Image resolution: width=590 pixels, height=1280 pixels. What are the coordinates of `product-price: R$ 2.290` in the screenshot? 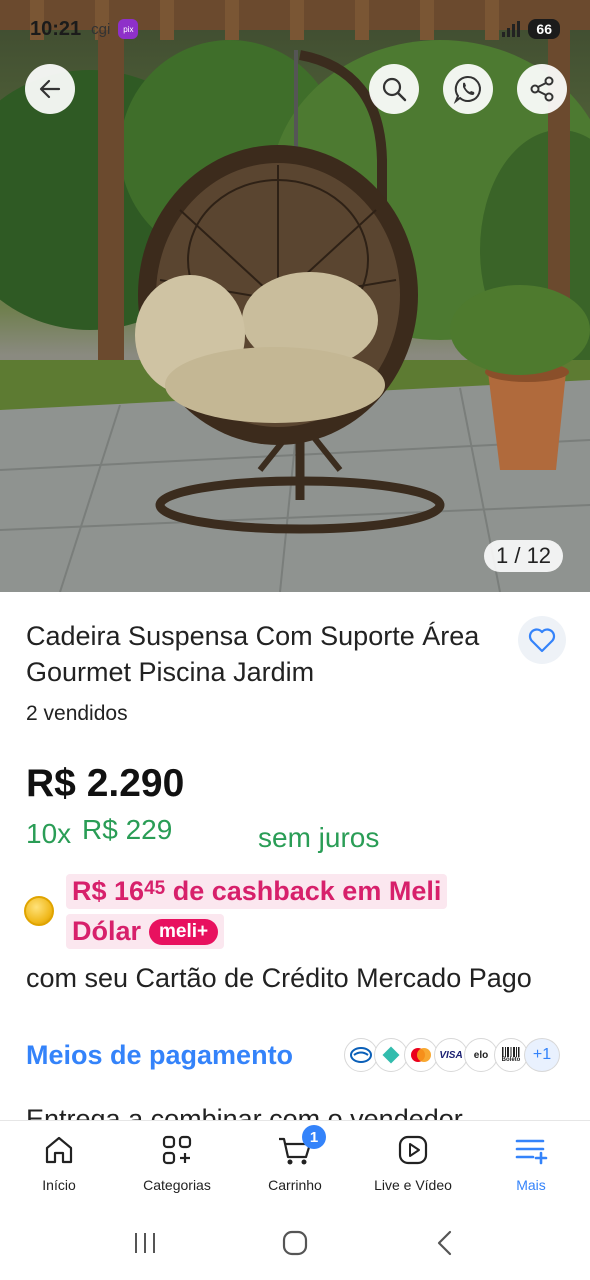 It's located at (105, 783).